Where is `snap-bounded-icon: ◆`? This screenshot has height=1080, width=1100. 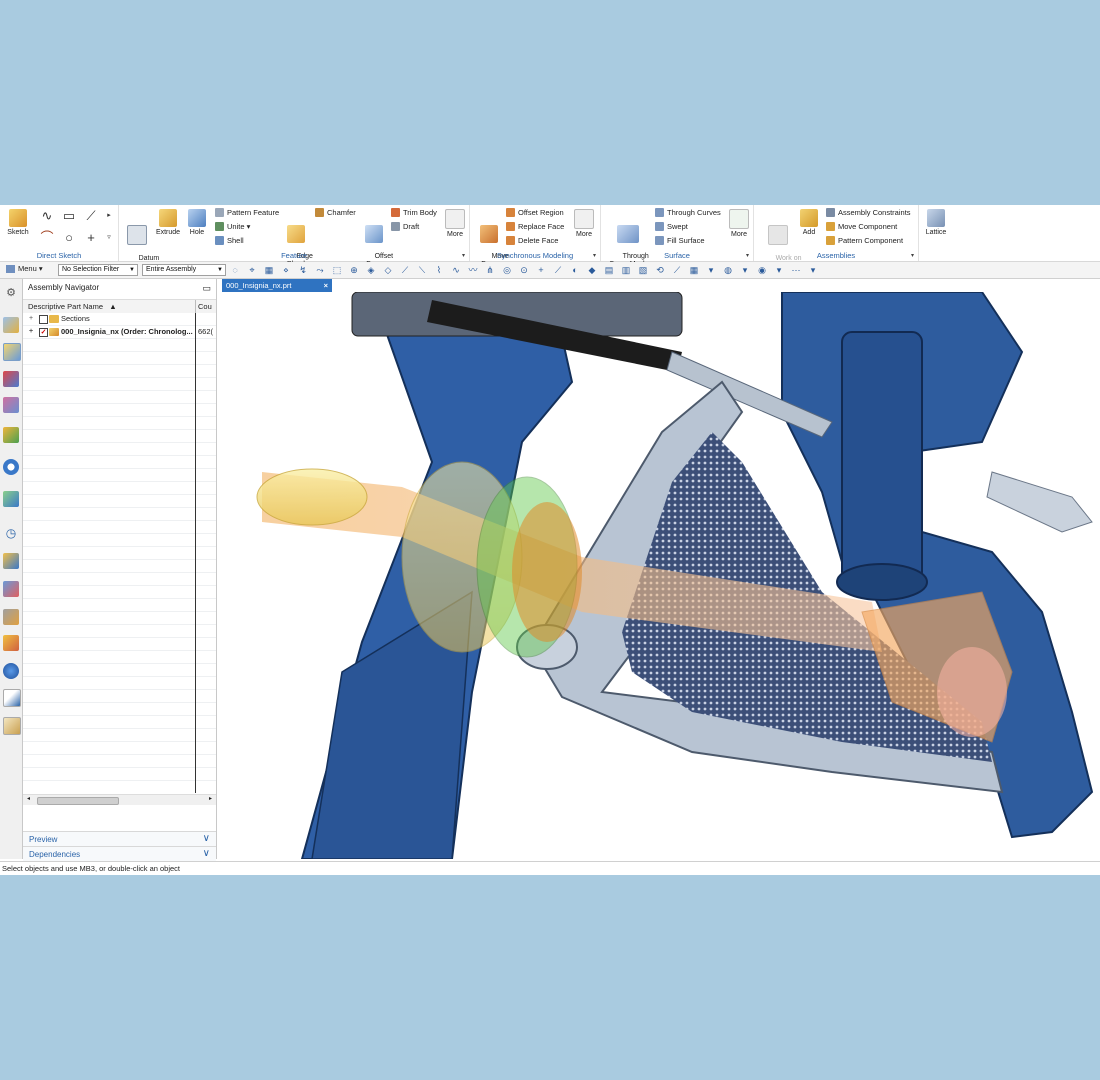
snap-bounded-icon: ◆ is located at coordinates (592, 270).